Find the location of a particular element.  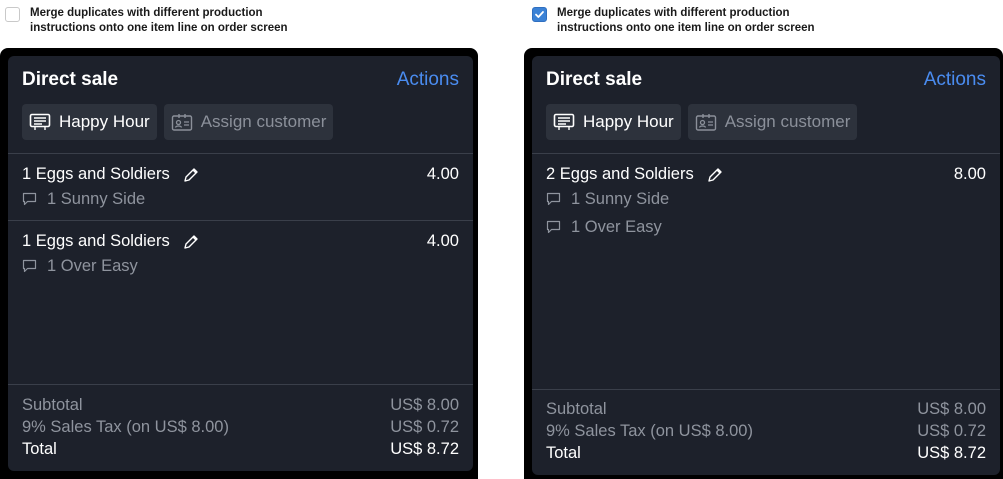

item-qty: 2 is located at coordinates (551, 174).